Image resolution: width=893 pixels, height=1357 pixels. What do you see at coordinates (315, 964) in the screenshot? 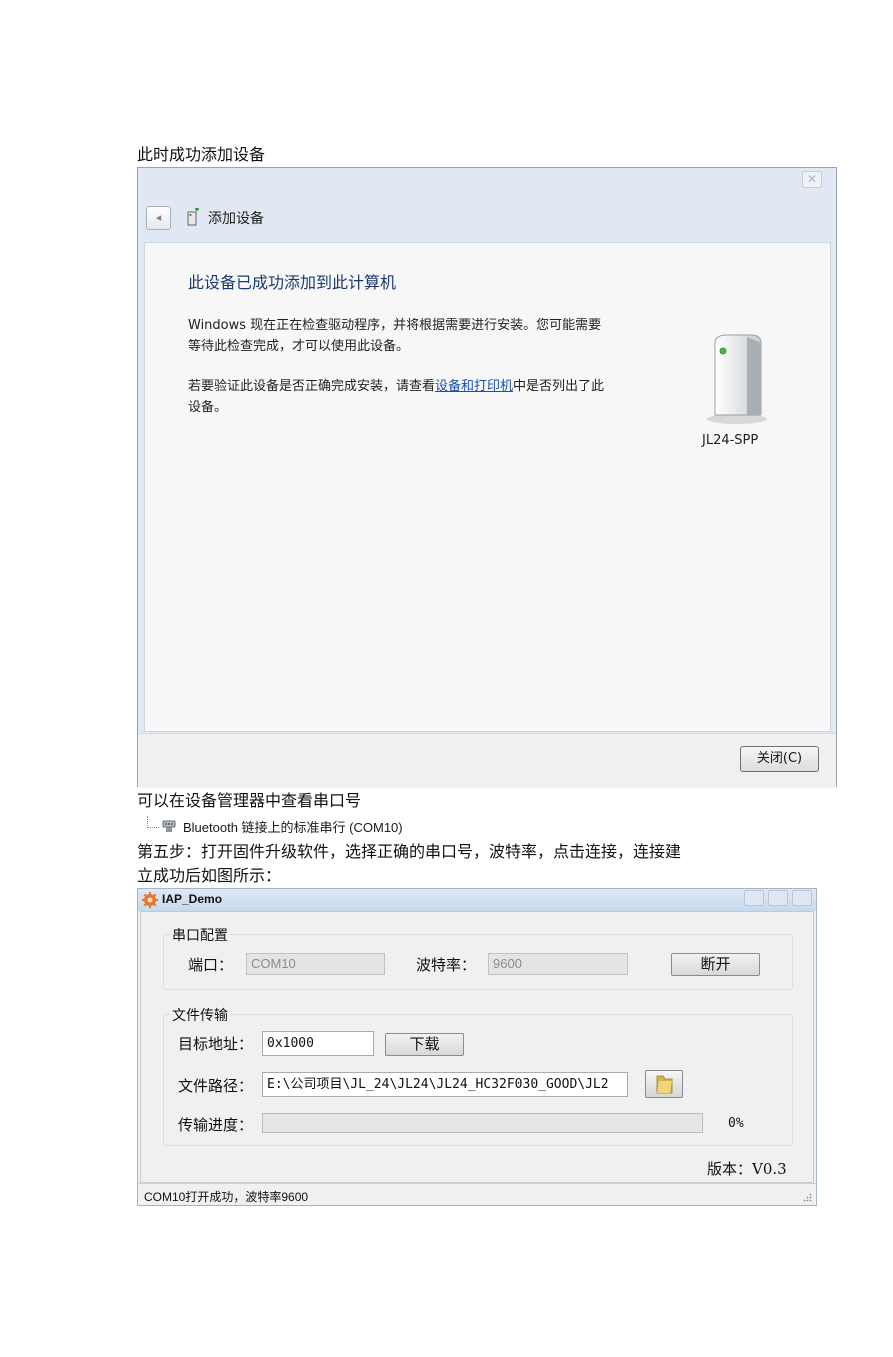
I see `port-select: COM10` at bounding box center [315, 964].